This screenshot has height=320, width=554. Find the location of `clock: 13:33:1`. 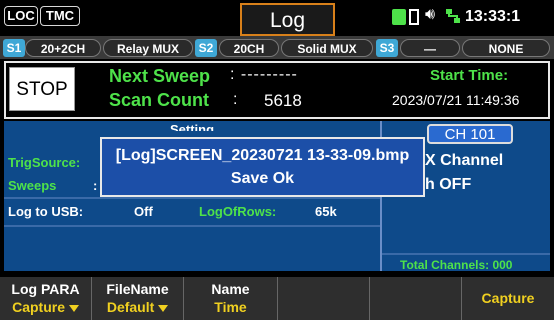

clock: 13:33:1 is located at coordinates (493, 16).